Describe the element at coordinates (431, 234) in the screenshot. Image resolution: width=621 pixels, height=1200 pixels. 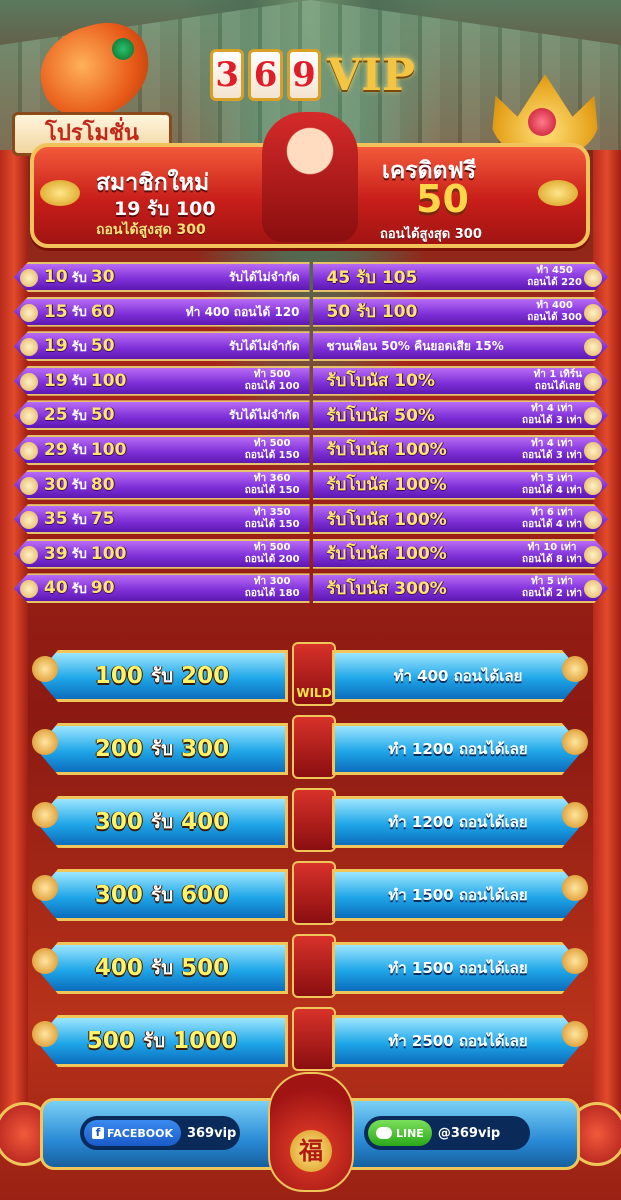
I see `hero-right-note: ถอนได้สูงสุด 300` at that location.